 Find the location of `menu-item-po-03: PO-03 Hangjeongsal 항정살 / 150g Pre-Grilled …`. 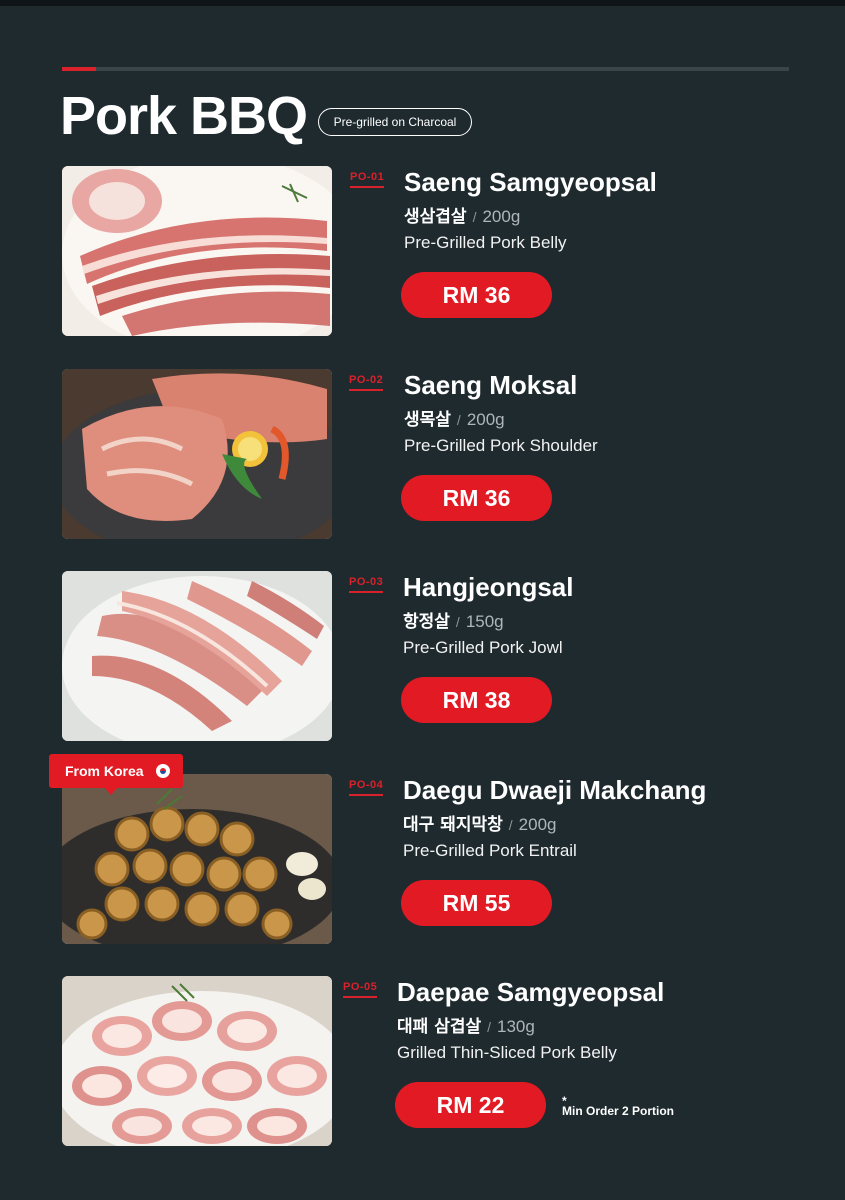

menu-item-po-03: PO-03 Hangjeongsal 항정살 / 150g Pre-Grilled … is located at coordinates (422, 658).